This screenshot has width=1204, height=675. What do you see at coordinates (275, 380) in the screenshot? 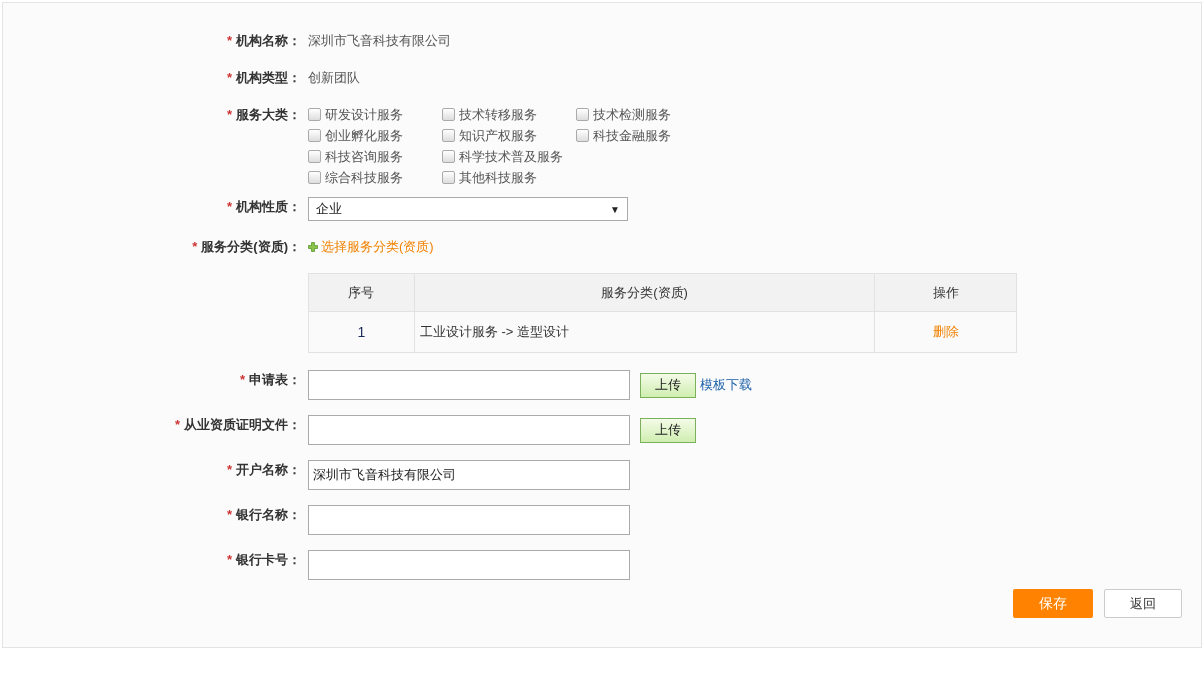
I see `field-label: 申请表：` at bounding box center [275, 380].